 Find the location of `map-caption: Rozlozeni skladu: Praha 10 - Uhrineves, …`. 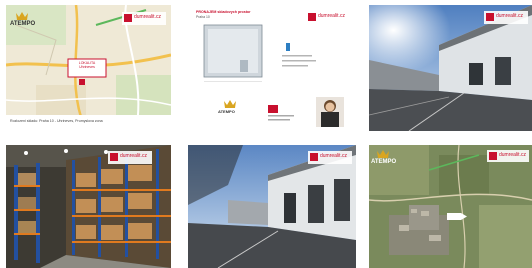

map-caption: Rozlozeni skladu: Praha 10 - Uhrineves, … is located at coordinates (56, 121).